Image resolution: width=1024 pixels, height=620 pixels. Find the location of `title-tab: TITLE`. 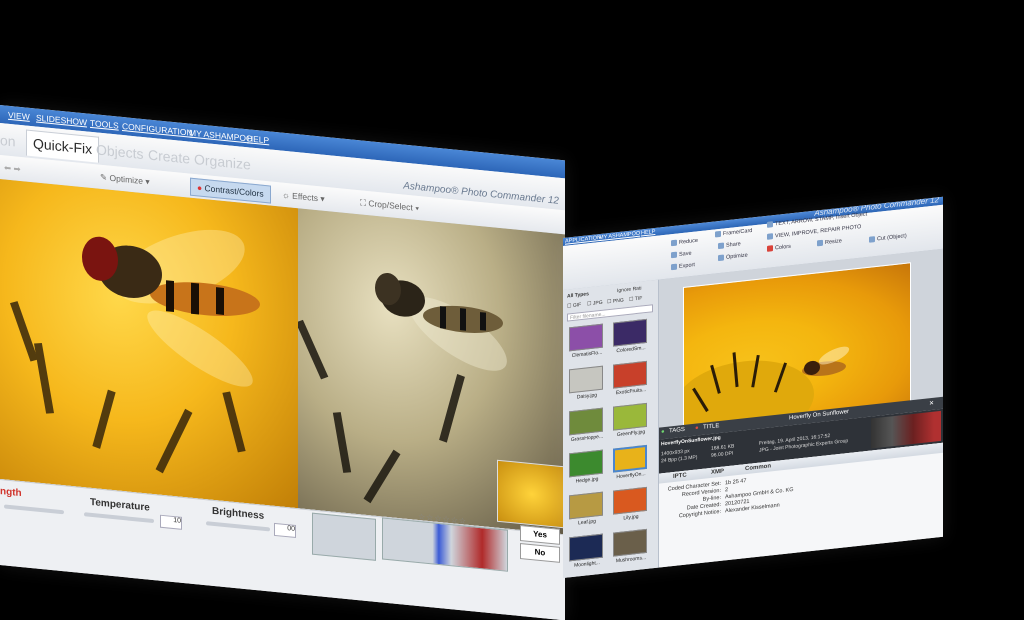

title-tab: TITLE is located at coordinates (711, 427).